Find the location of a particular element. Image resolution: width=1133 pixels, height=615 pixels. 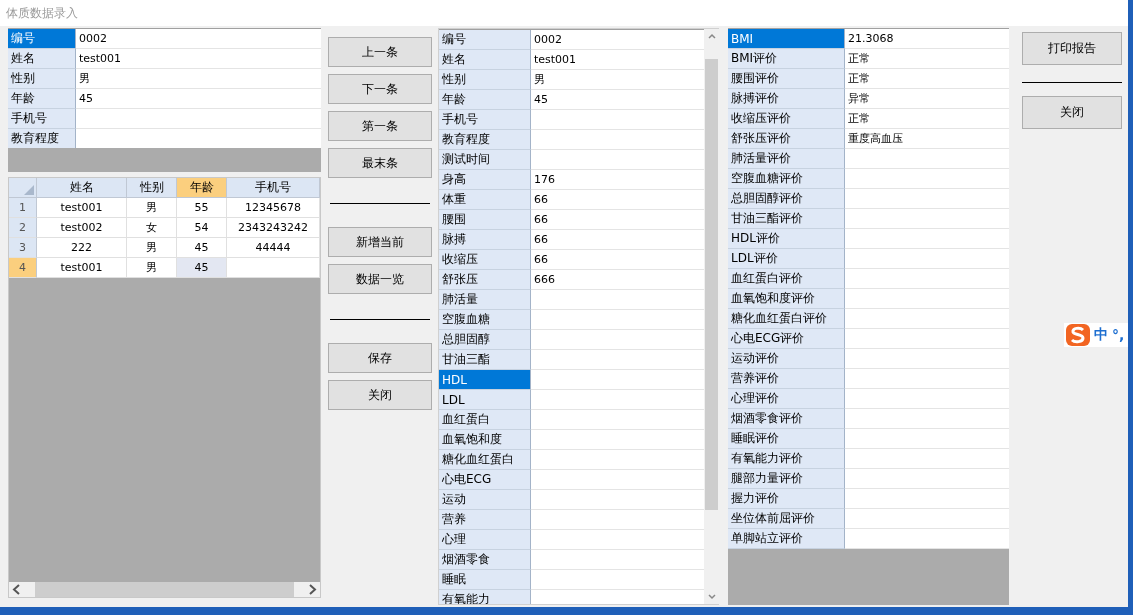

field-label: 舒张压评价 is located at coordinates (786, 139).